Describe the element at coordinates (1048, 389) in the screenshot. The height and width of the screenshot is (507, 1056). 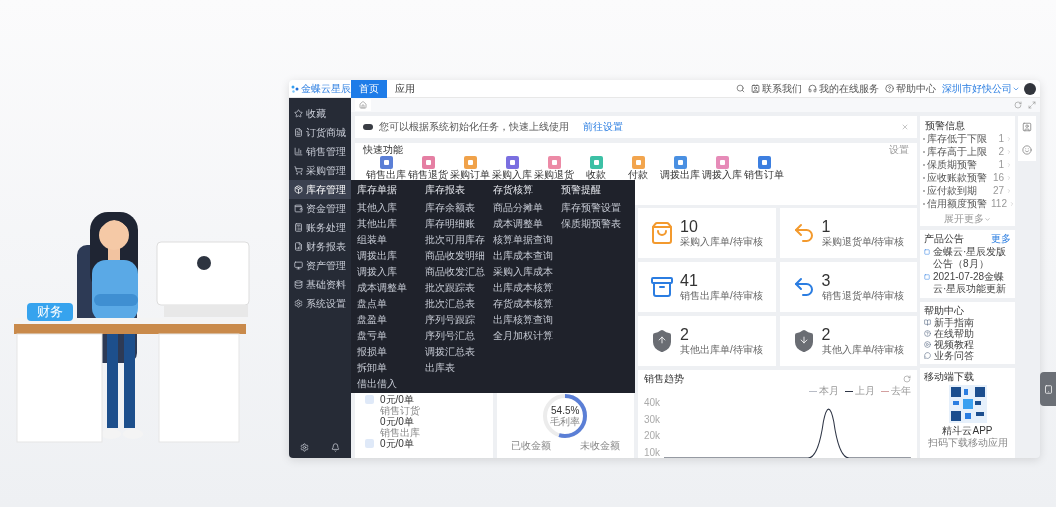
I see `side-tab-button` at that location.